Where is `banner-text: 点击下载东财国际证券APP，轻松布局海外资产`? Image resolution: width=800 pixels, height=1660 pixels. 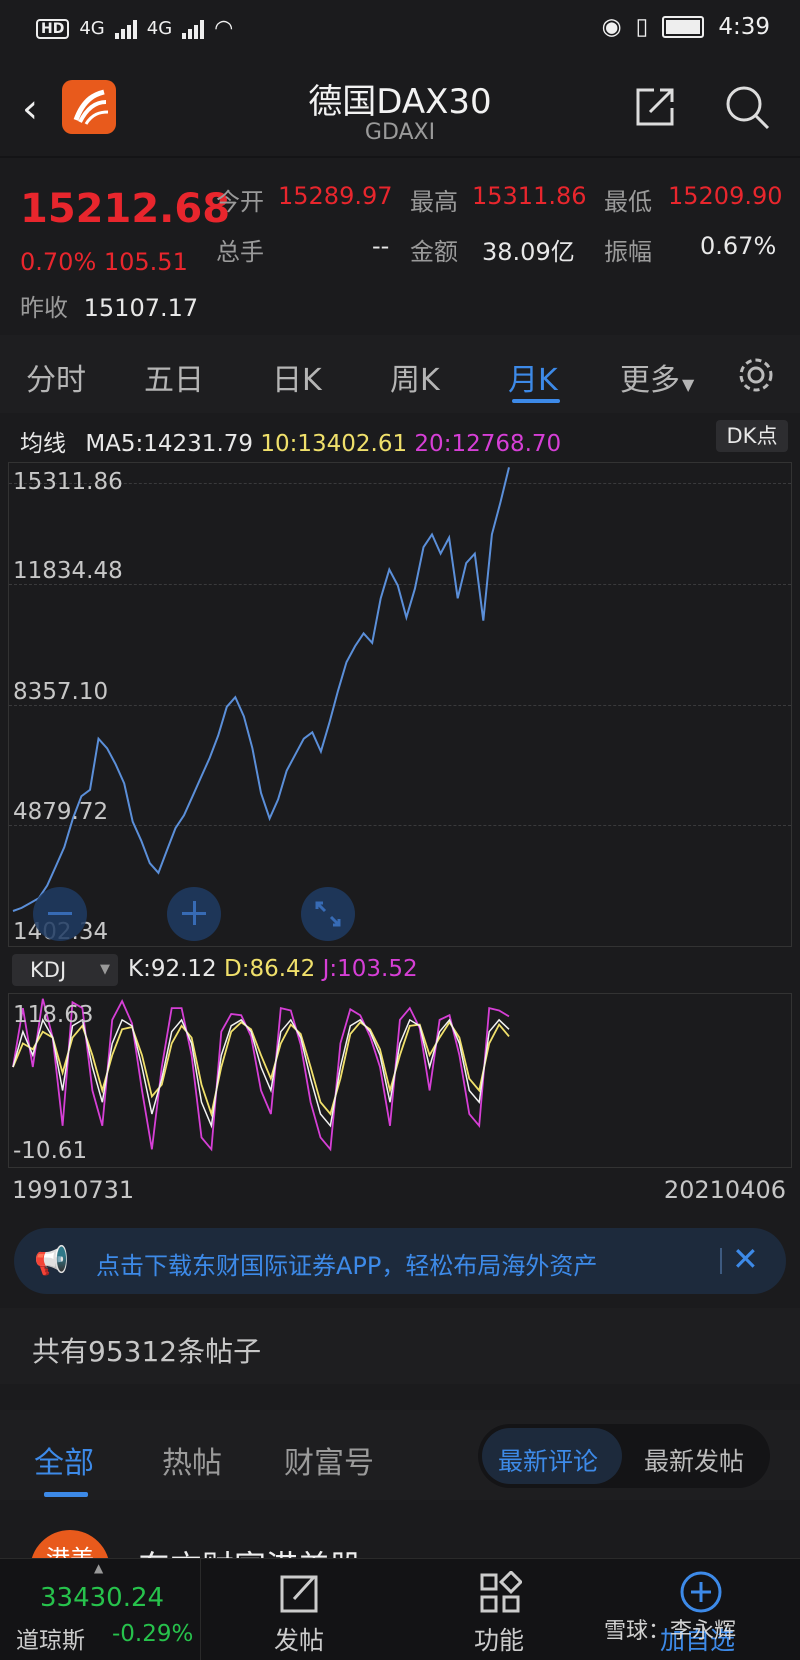 banner-text: 点击下载东财国际证券APP，轻松布局海外资产 is located at coordinates (347, 1266).